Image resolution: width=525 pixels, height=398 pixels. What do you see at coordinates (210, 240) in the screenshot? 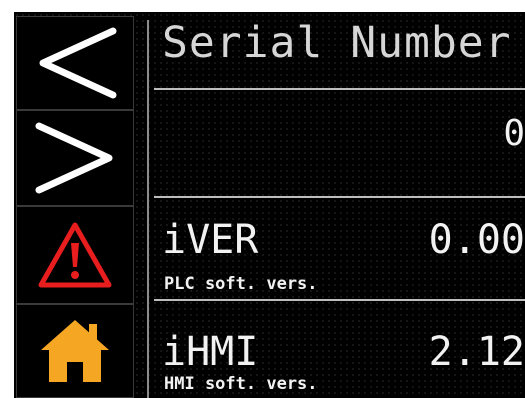
I see `param-code: iVER` at bounding box center [210, 240].